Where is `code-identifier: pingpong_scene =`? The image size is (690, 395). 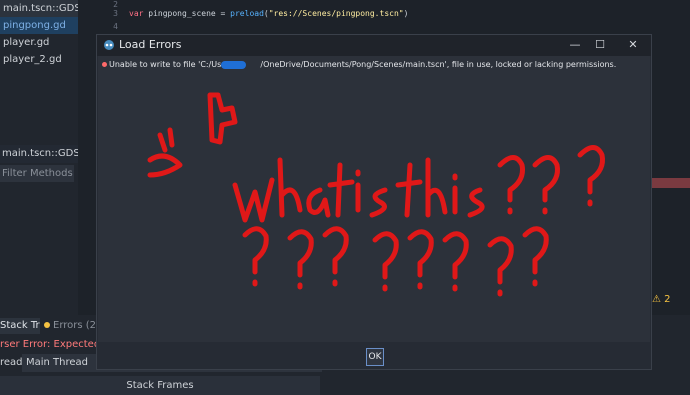 code-identifier: pingpong_scene = is located at coordinates (187, 13).